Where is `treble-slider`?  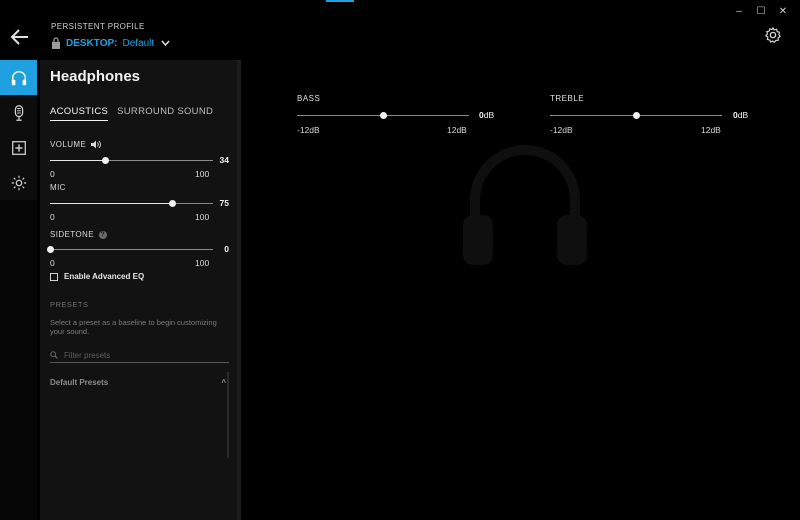
treble-slider is located at coordinates (636, 115).